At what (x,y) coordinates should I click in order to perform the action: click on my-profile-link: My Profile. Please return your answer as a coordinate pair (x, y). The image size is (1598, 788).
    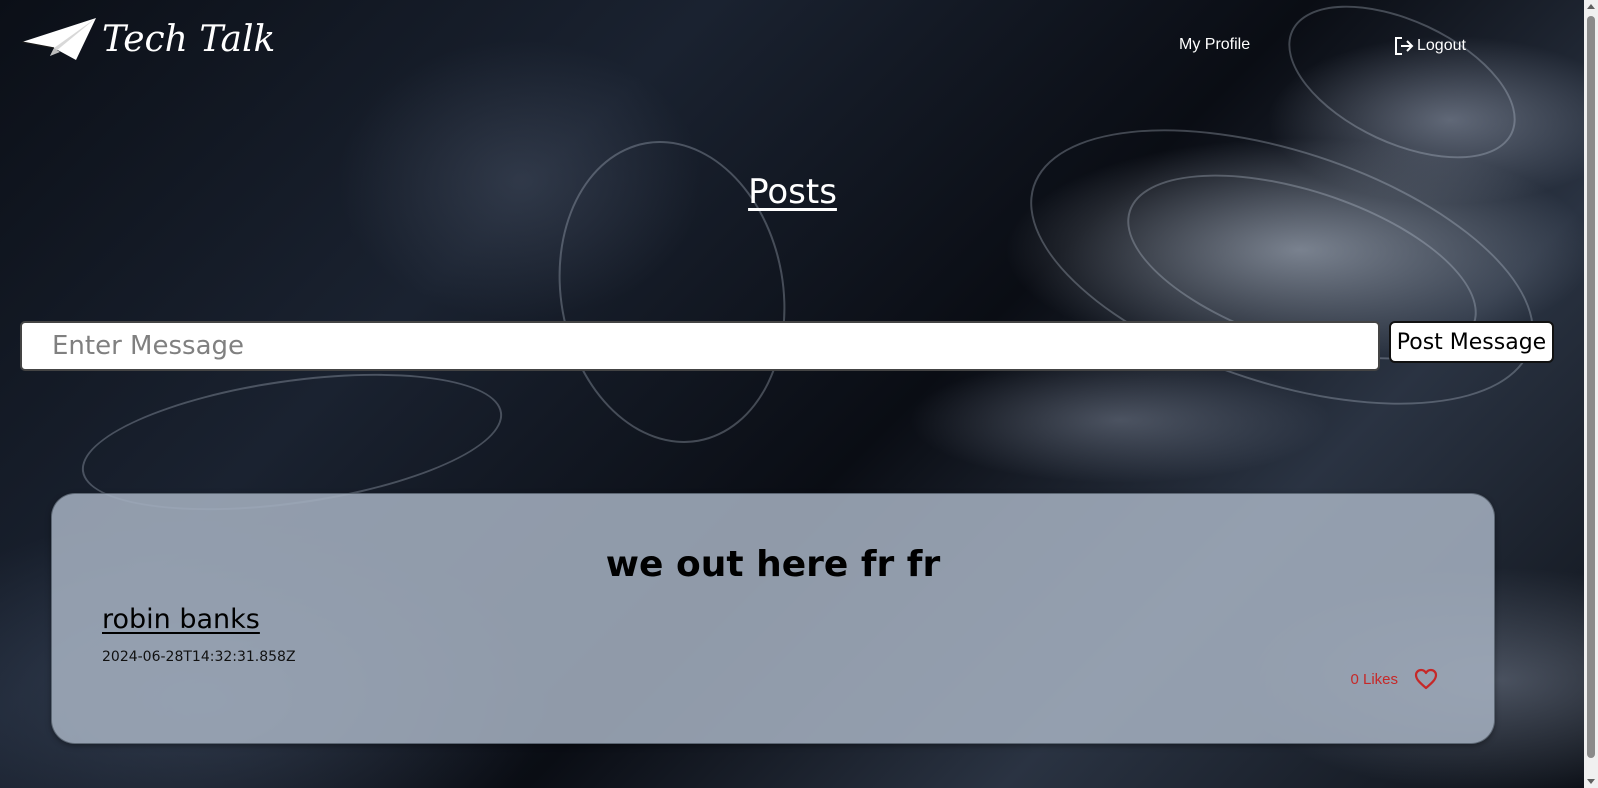
    Looking at the image, I should click on (1214, 45).